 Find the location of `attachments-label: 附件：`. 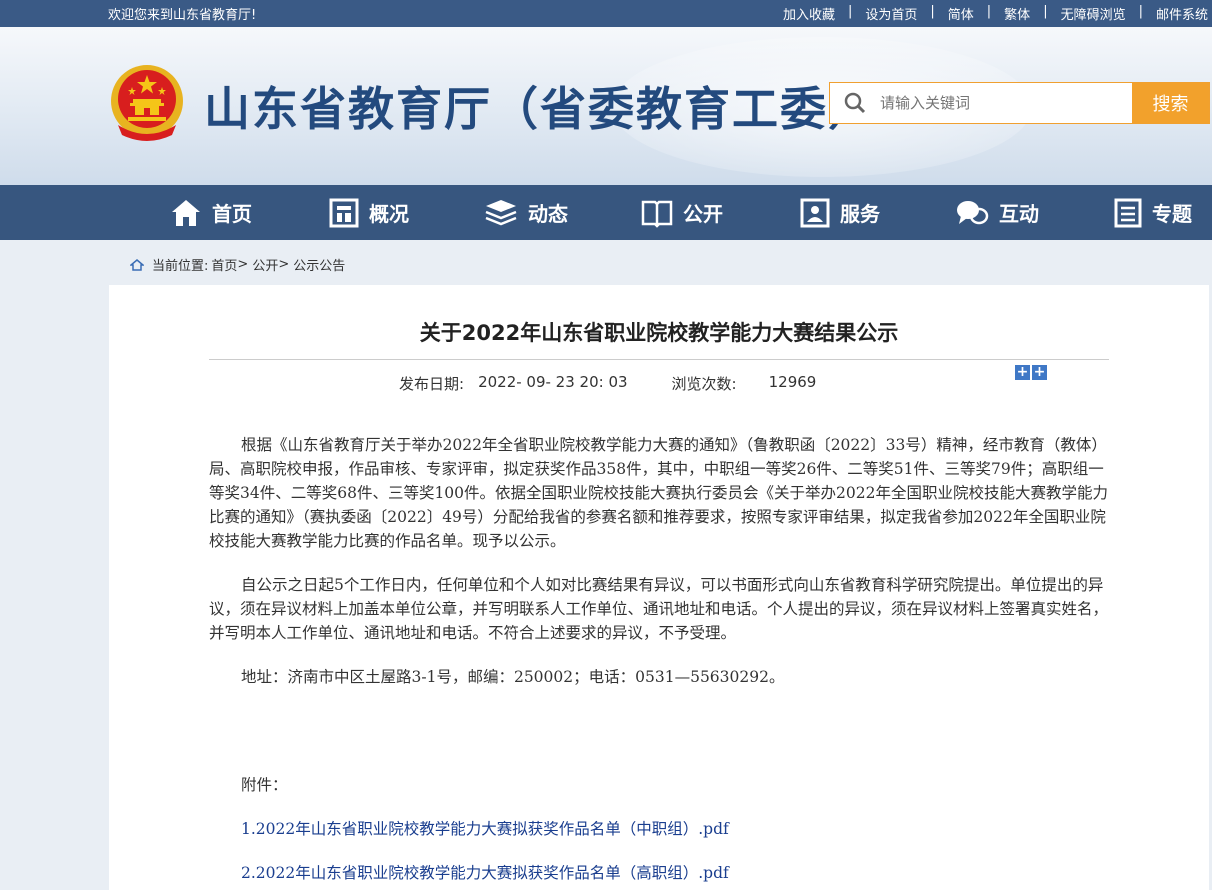

attachments-label: 附件： is located at coordinates (264, 785).